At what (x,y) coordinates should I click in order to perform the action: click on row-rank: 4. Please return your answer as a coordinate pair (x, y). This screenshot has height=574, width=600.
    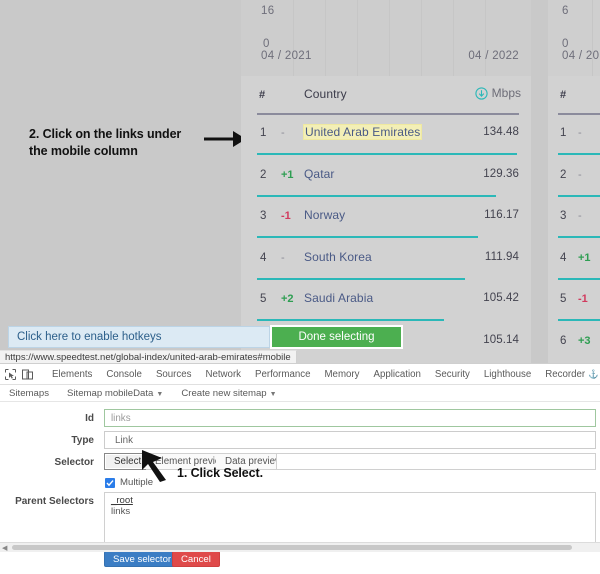
    Looking at the image, I should click on (563, 257).